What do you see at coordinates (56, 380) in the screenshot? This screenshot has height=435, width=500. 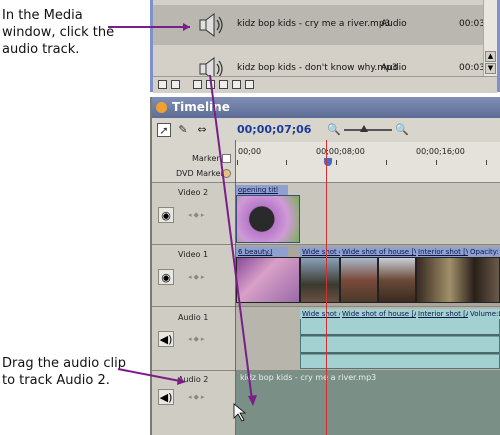 I see `callout-line: to track Audio 2.` at bounding box center [56, 380].